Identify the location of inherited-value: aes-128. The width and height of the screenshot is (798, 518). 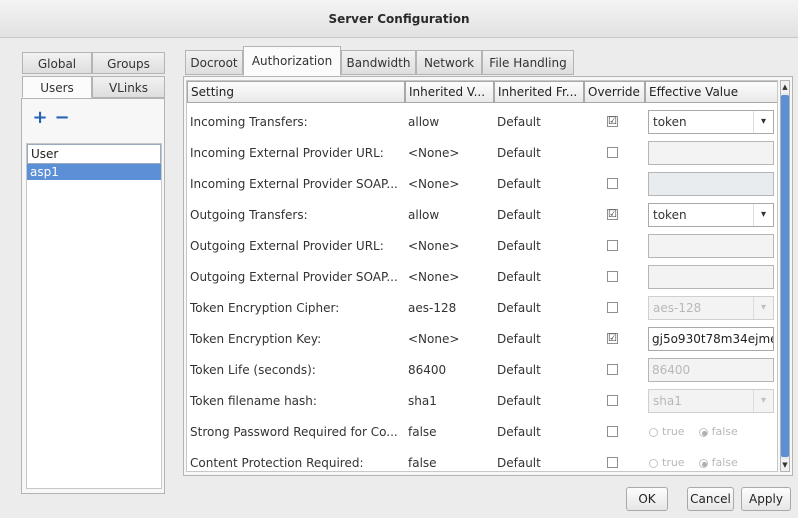
(432, 308).